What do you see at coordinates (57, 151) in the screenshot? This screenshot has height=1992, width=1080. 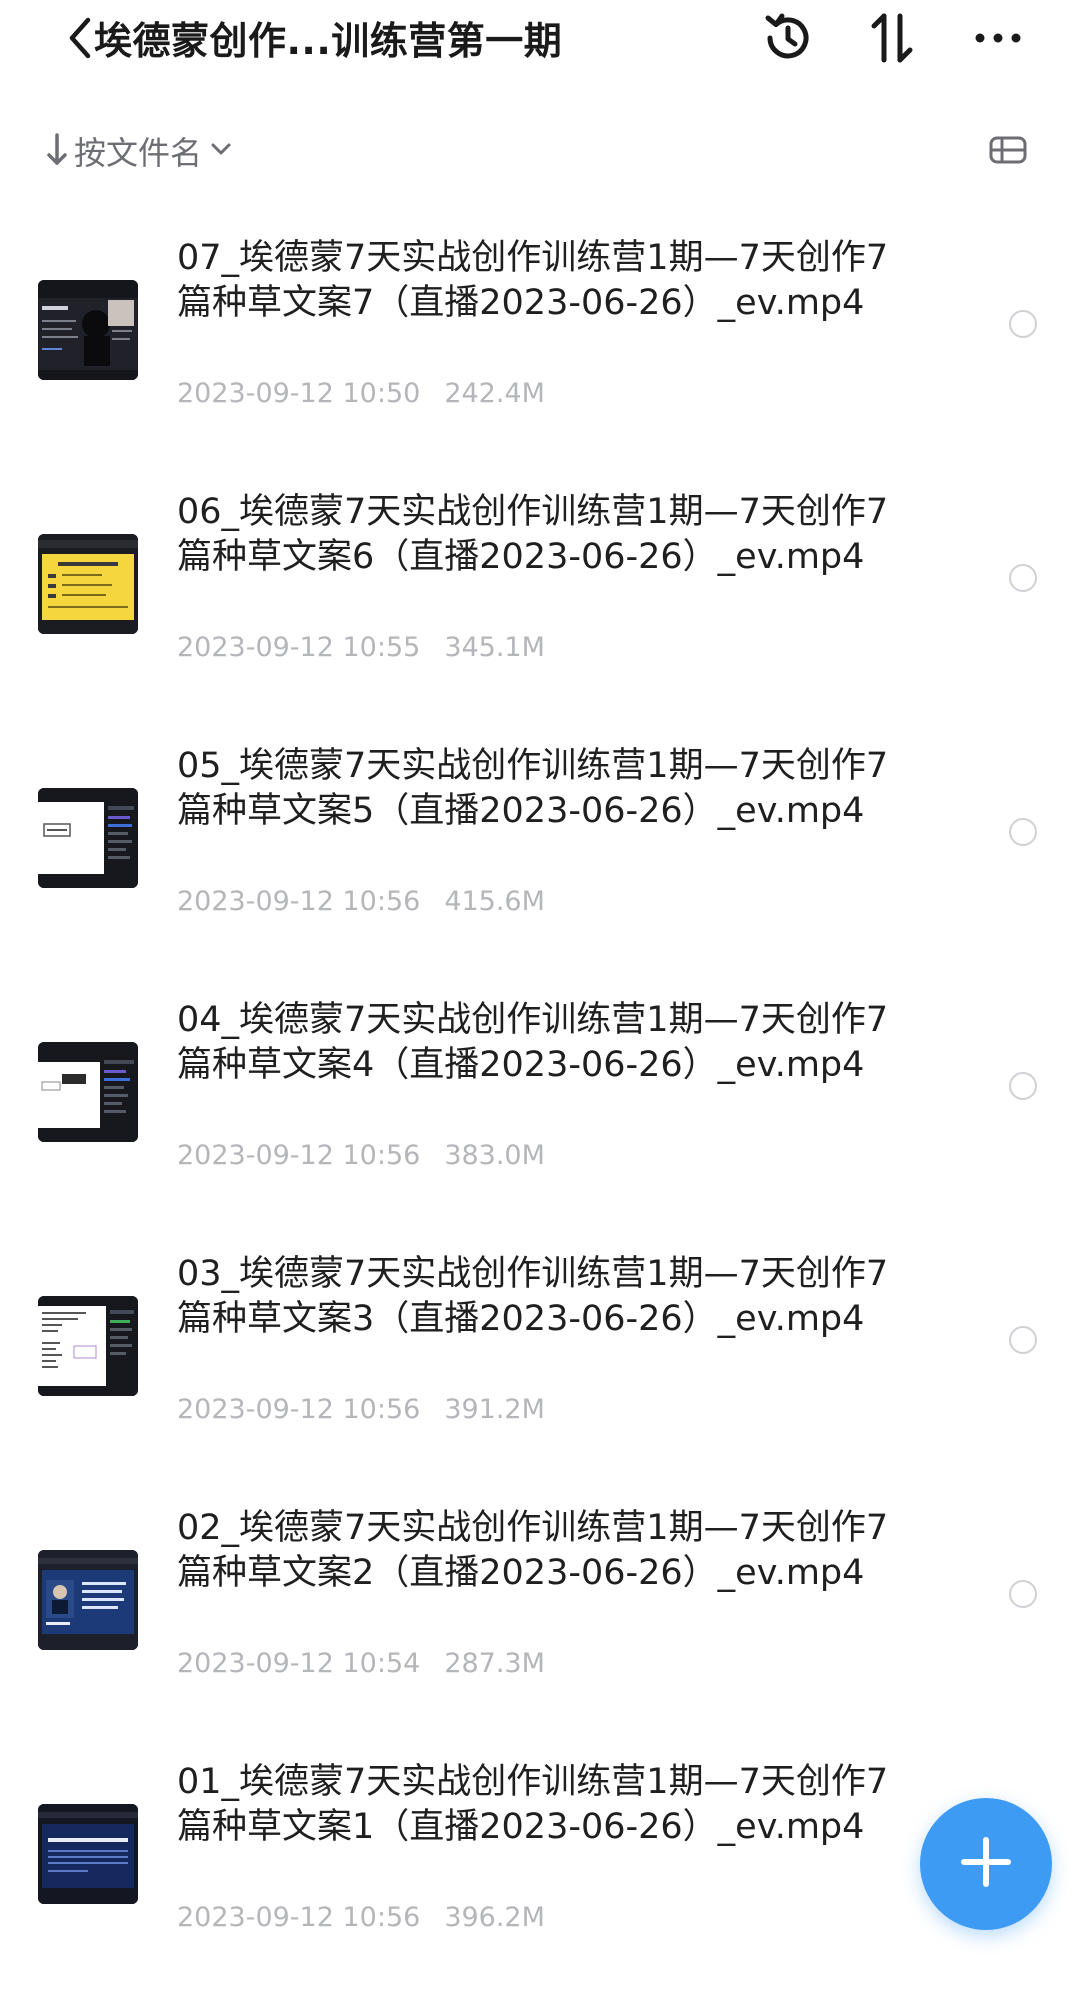 I see `arrow-down-icon` at bounding box center [57, 151].